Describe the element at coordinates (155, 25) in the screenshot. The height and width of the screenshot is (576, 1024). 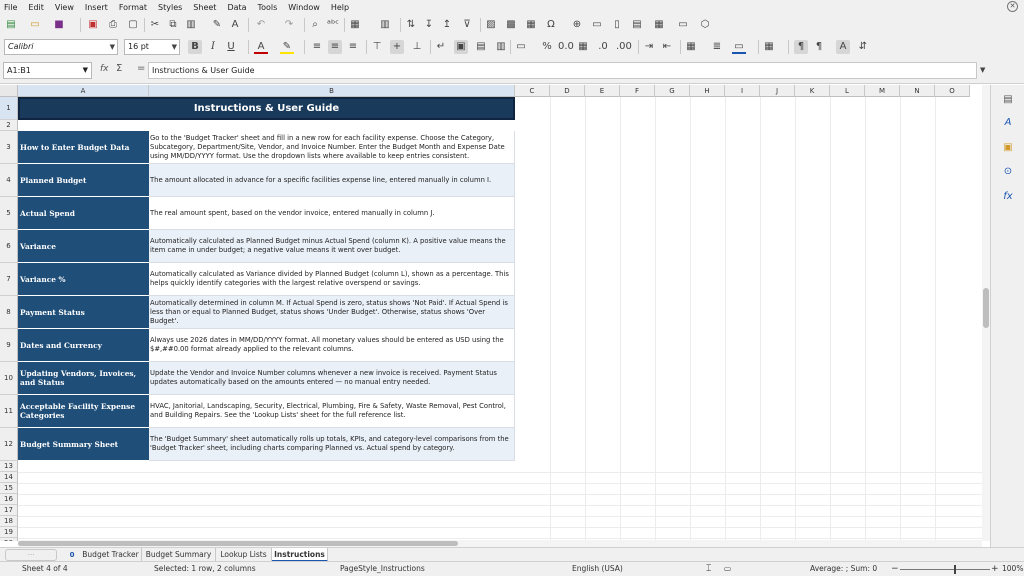
I see `cut-icon: ✂` at that location.